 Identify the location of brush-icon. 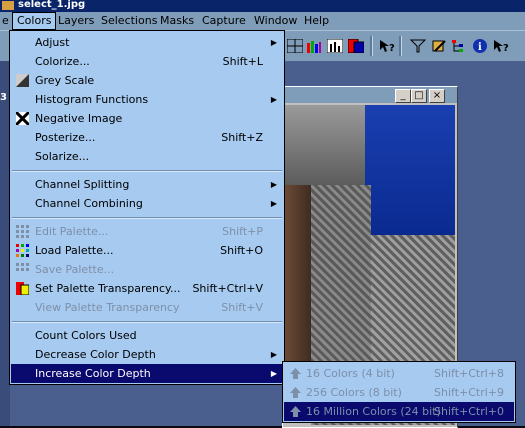
(439, 46).